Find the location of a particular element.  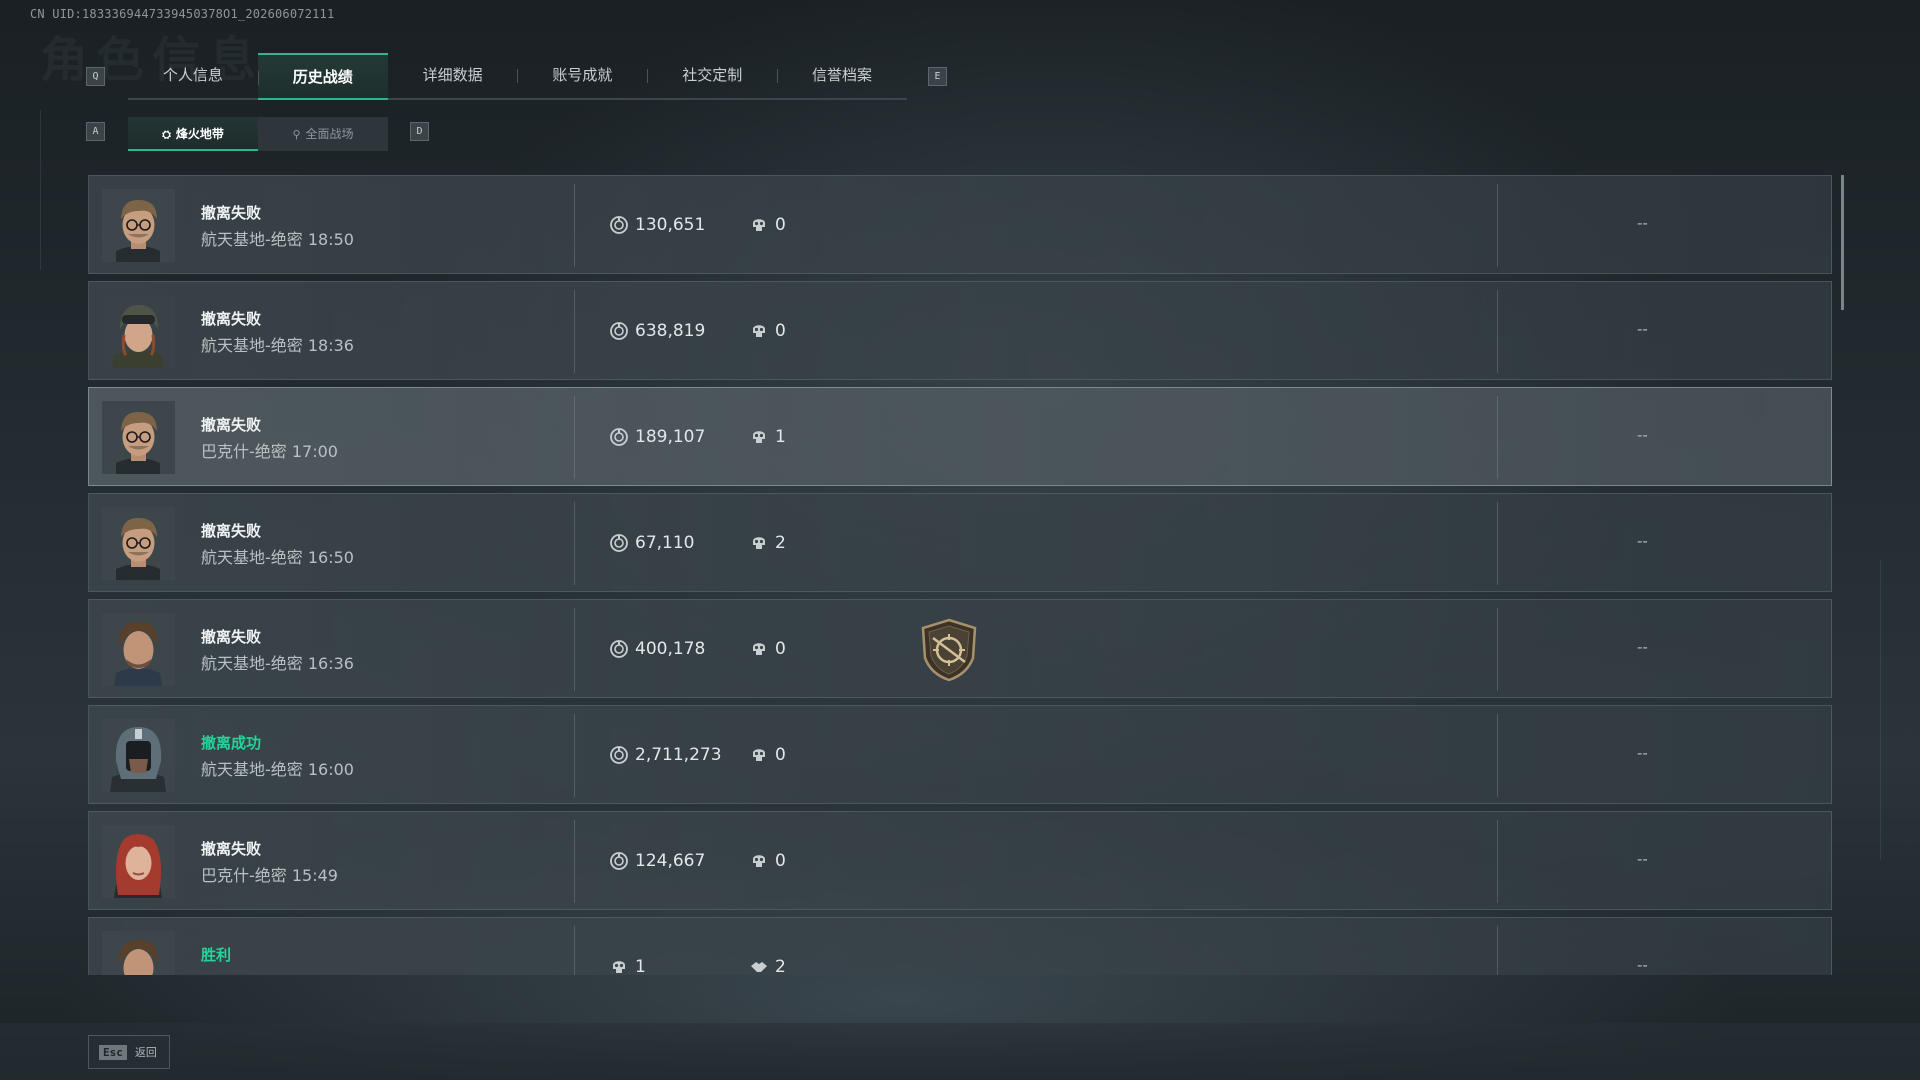

footer-bar is located at coordinates (960, 1051).